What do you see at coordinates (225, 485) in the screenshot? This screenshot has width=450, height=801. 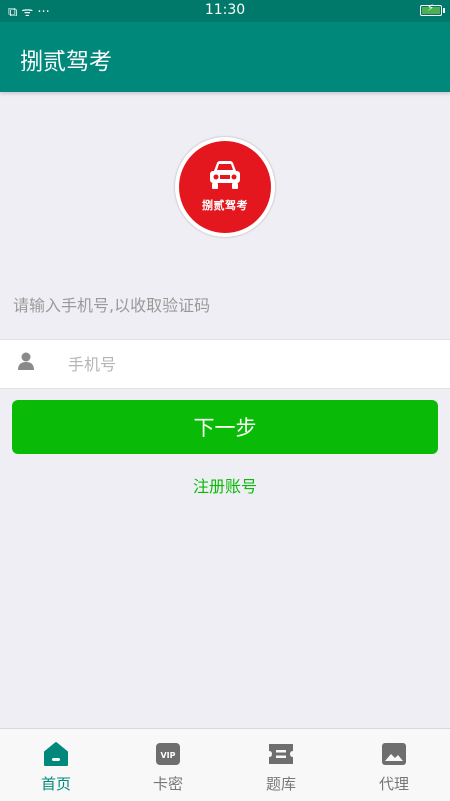 I see `register-link: 注册账号` at bounding box center [225, 485].